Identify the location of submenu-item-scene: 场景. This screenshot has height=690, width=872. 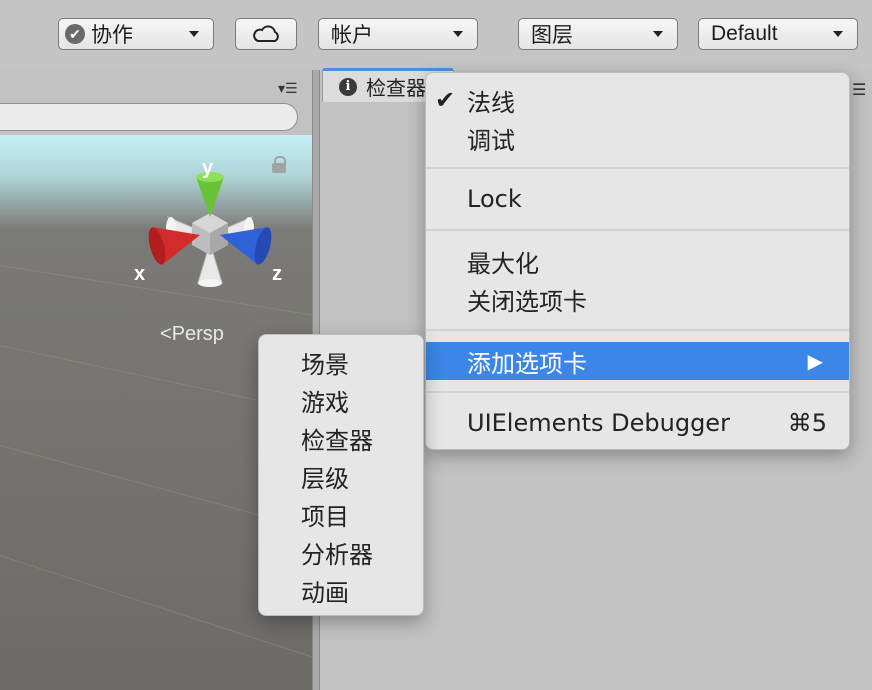
(341, 362).